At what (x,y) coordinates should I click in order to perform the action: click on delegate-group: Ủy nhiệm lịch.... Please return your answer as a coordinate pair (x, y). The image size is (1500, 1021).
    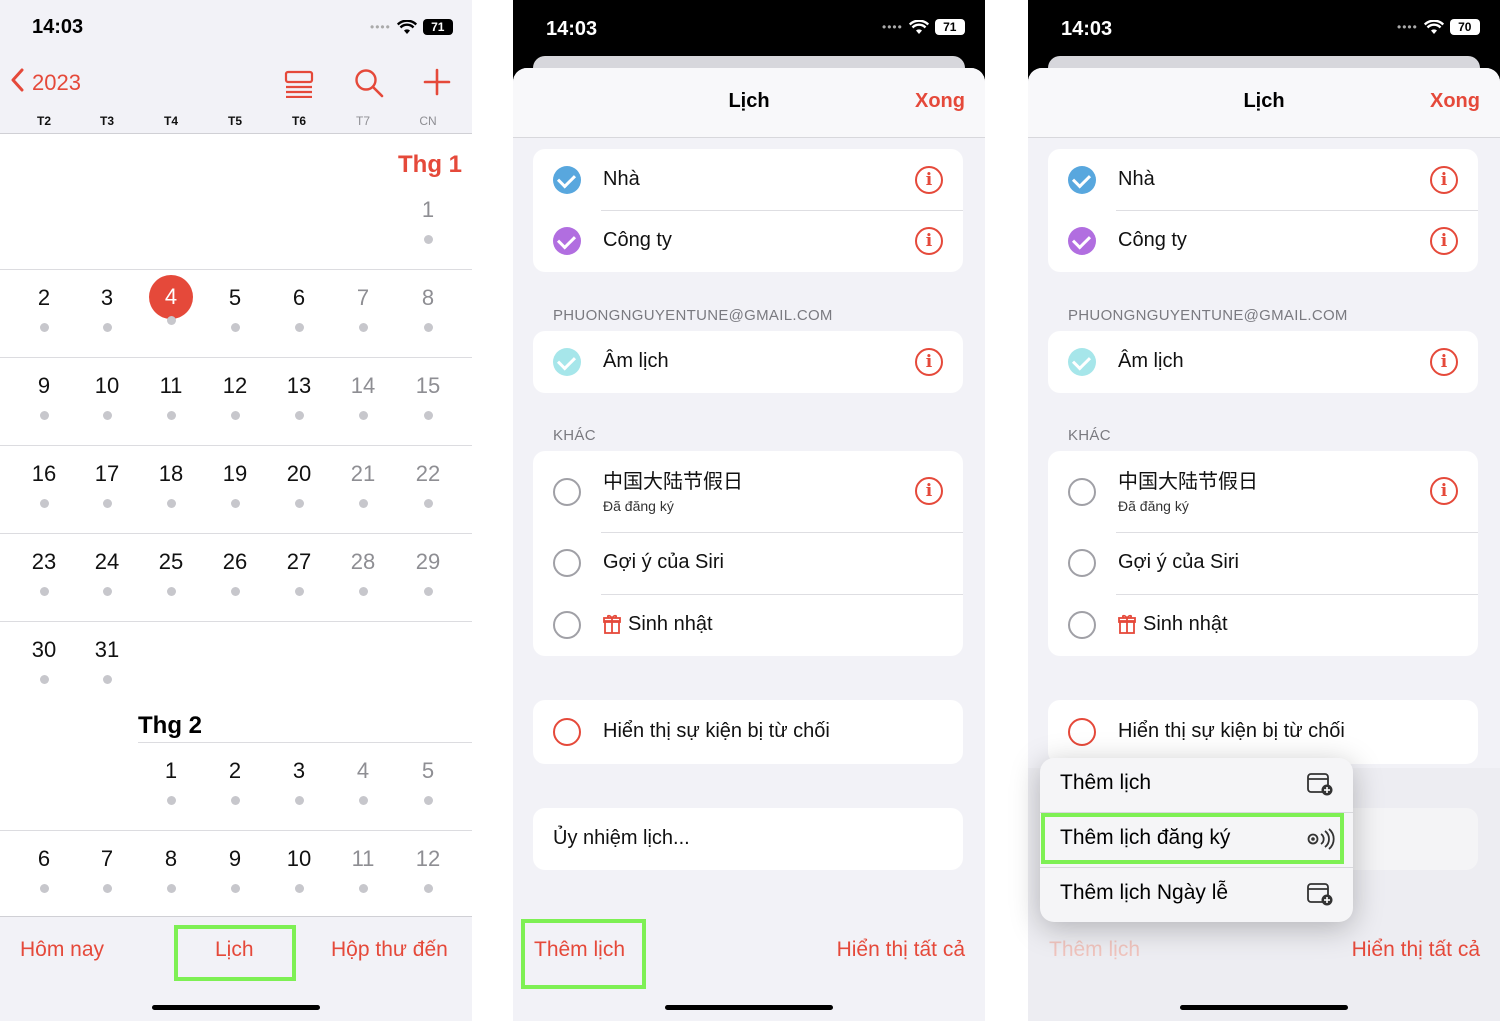
    Looking at the image, I should click on (748, 839).